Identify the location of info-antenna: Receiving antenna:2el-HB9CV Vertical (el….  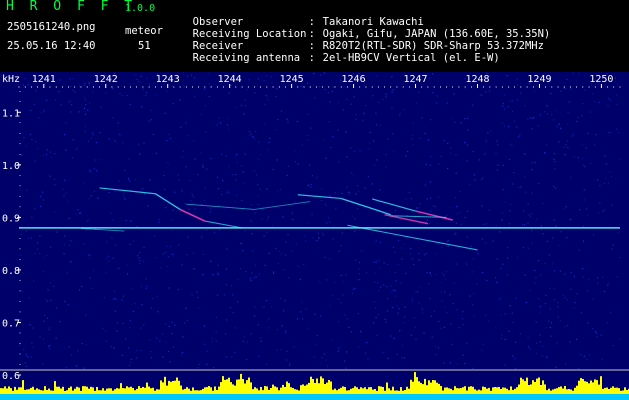
(340, 52).